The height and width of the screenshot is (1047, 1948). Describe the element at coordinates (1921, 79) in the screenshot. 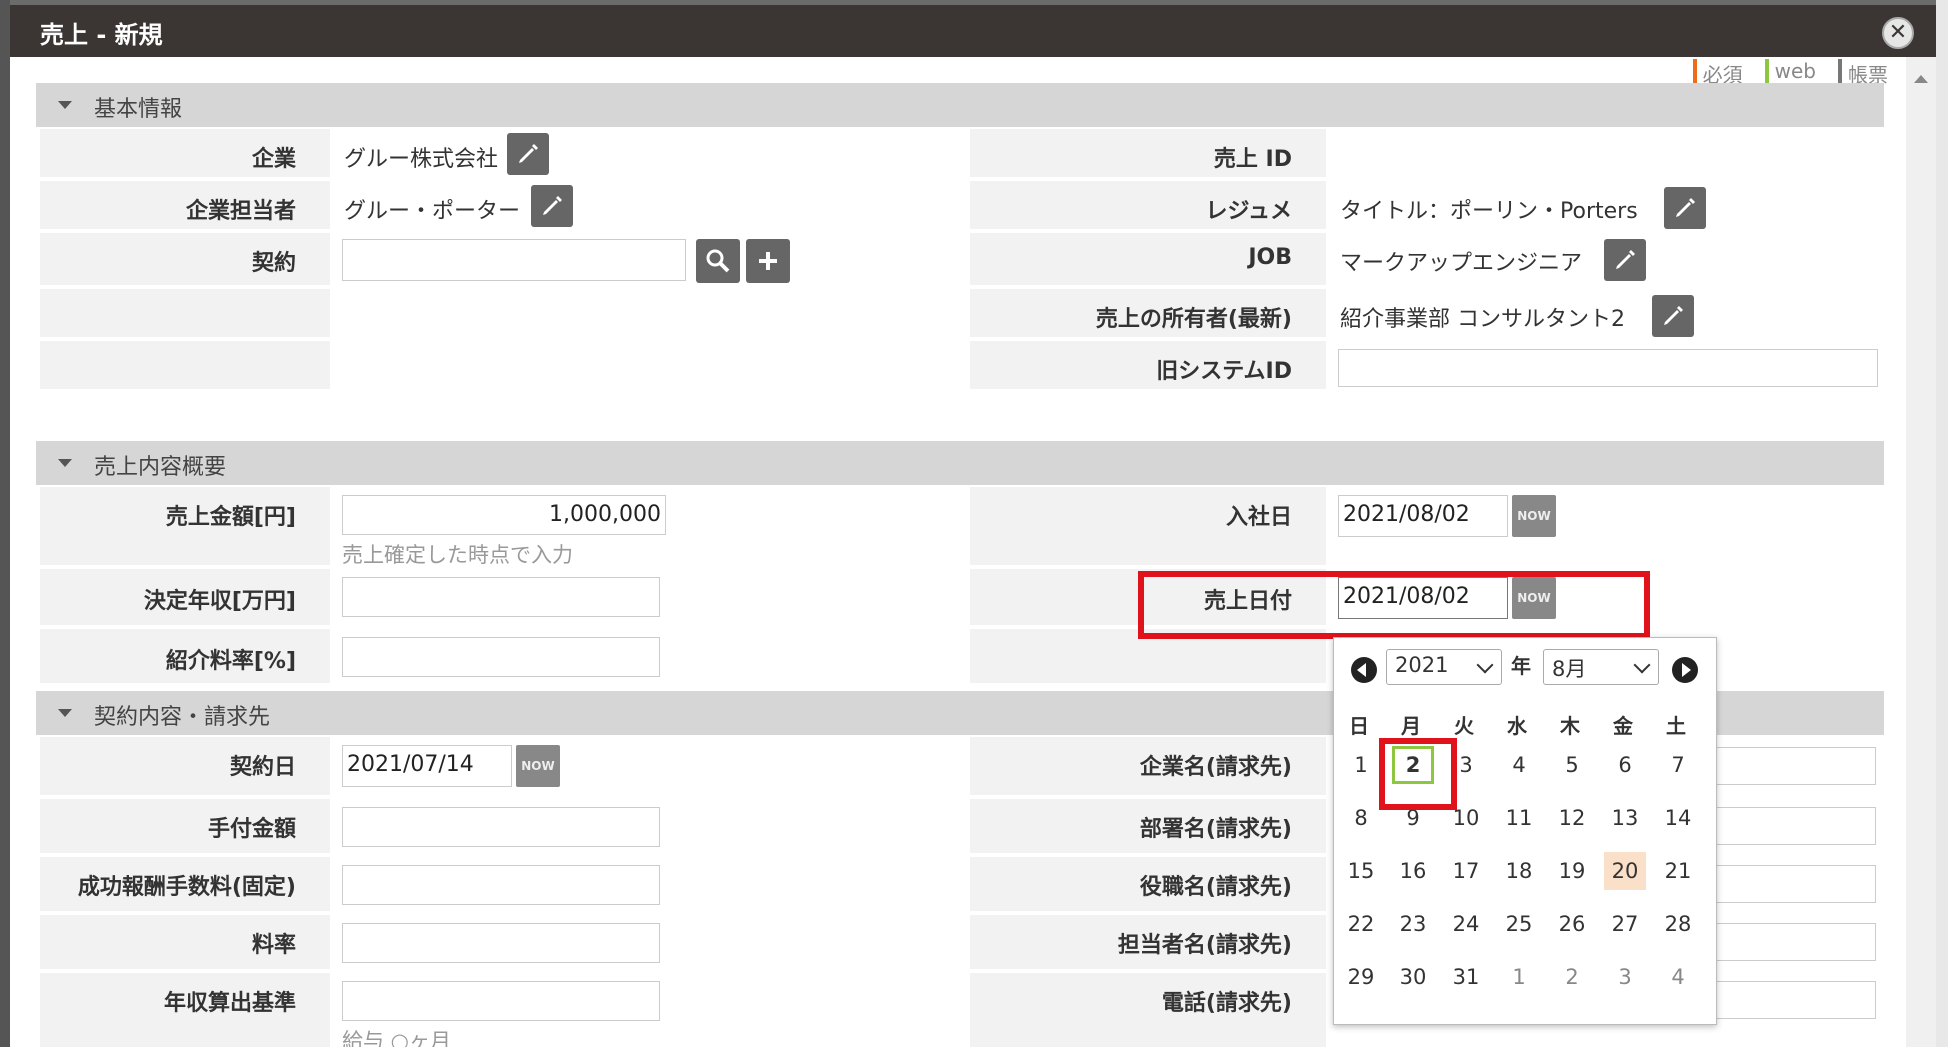

I see `scroll-up-icon` at that location.